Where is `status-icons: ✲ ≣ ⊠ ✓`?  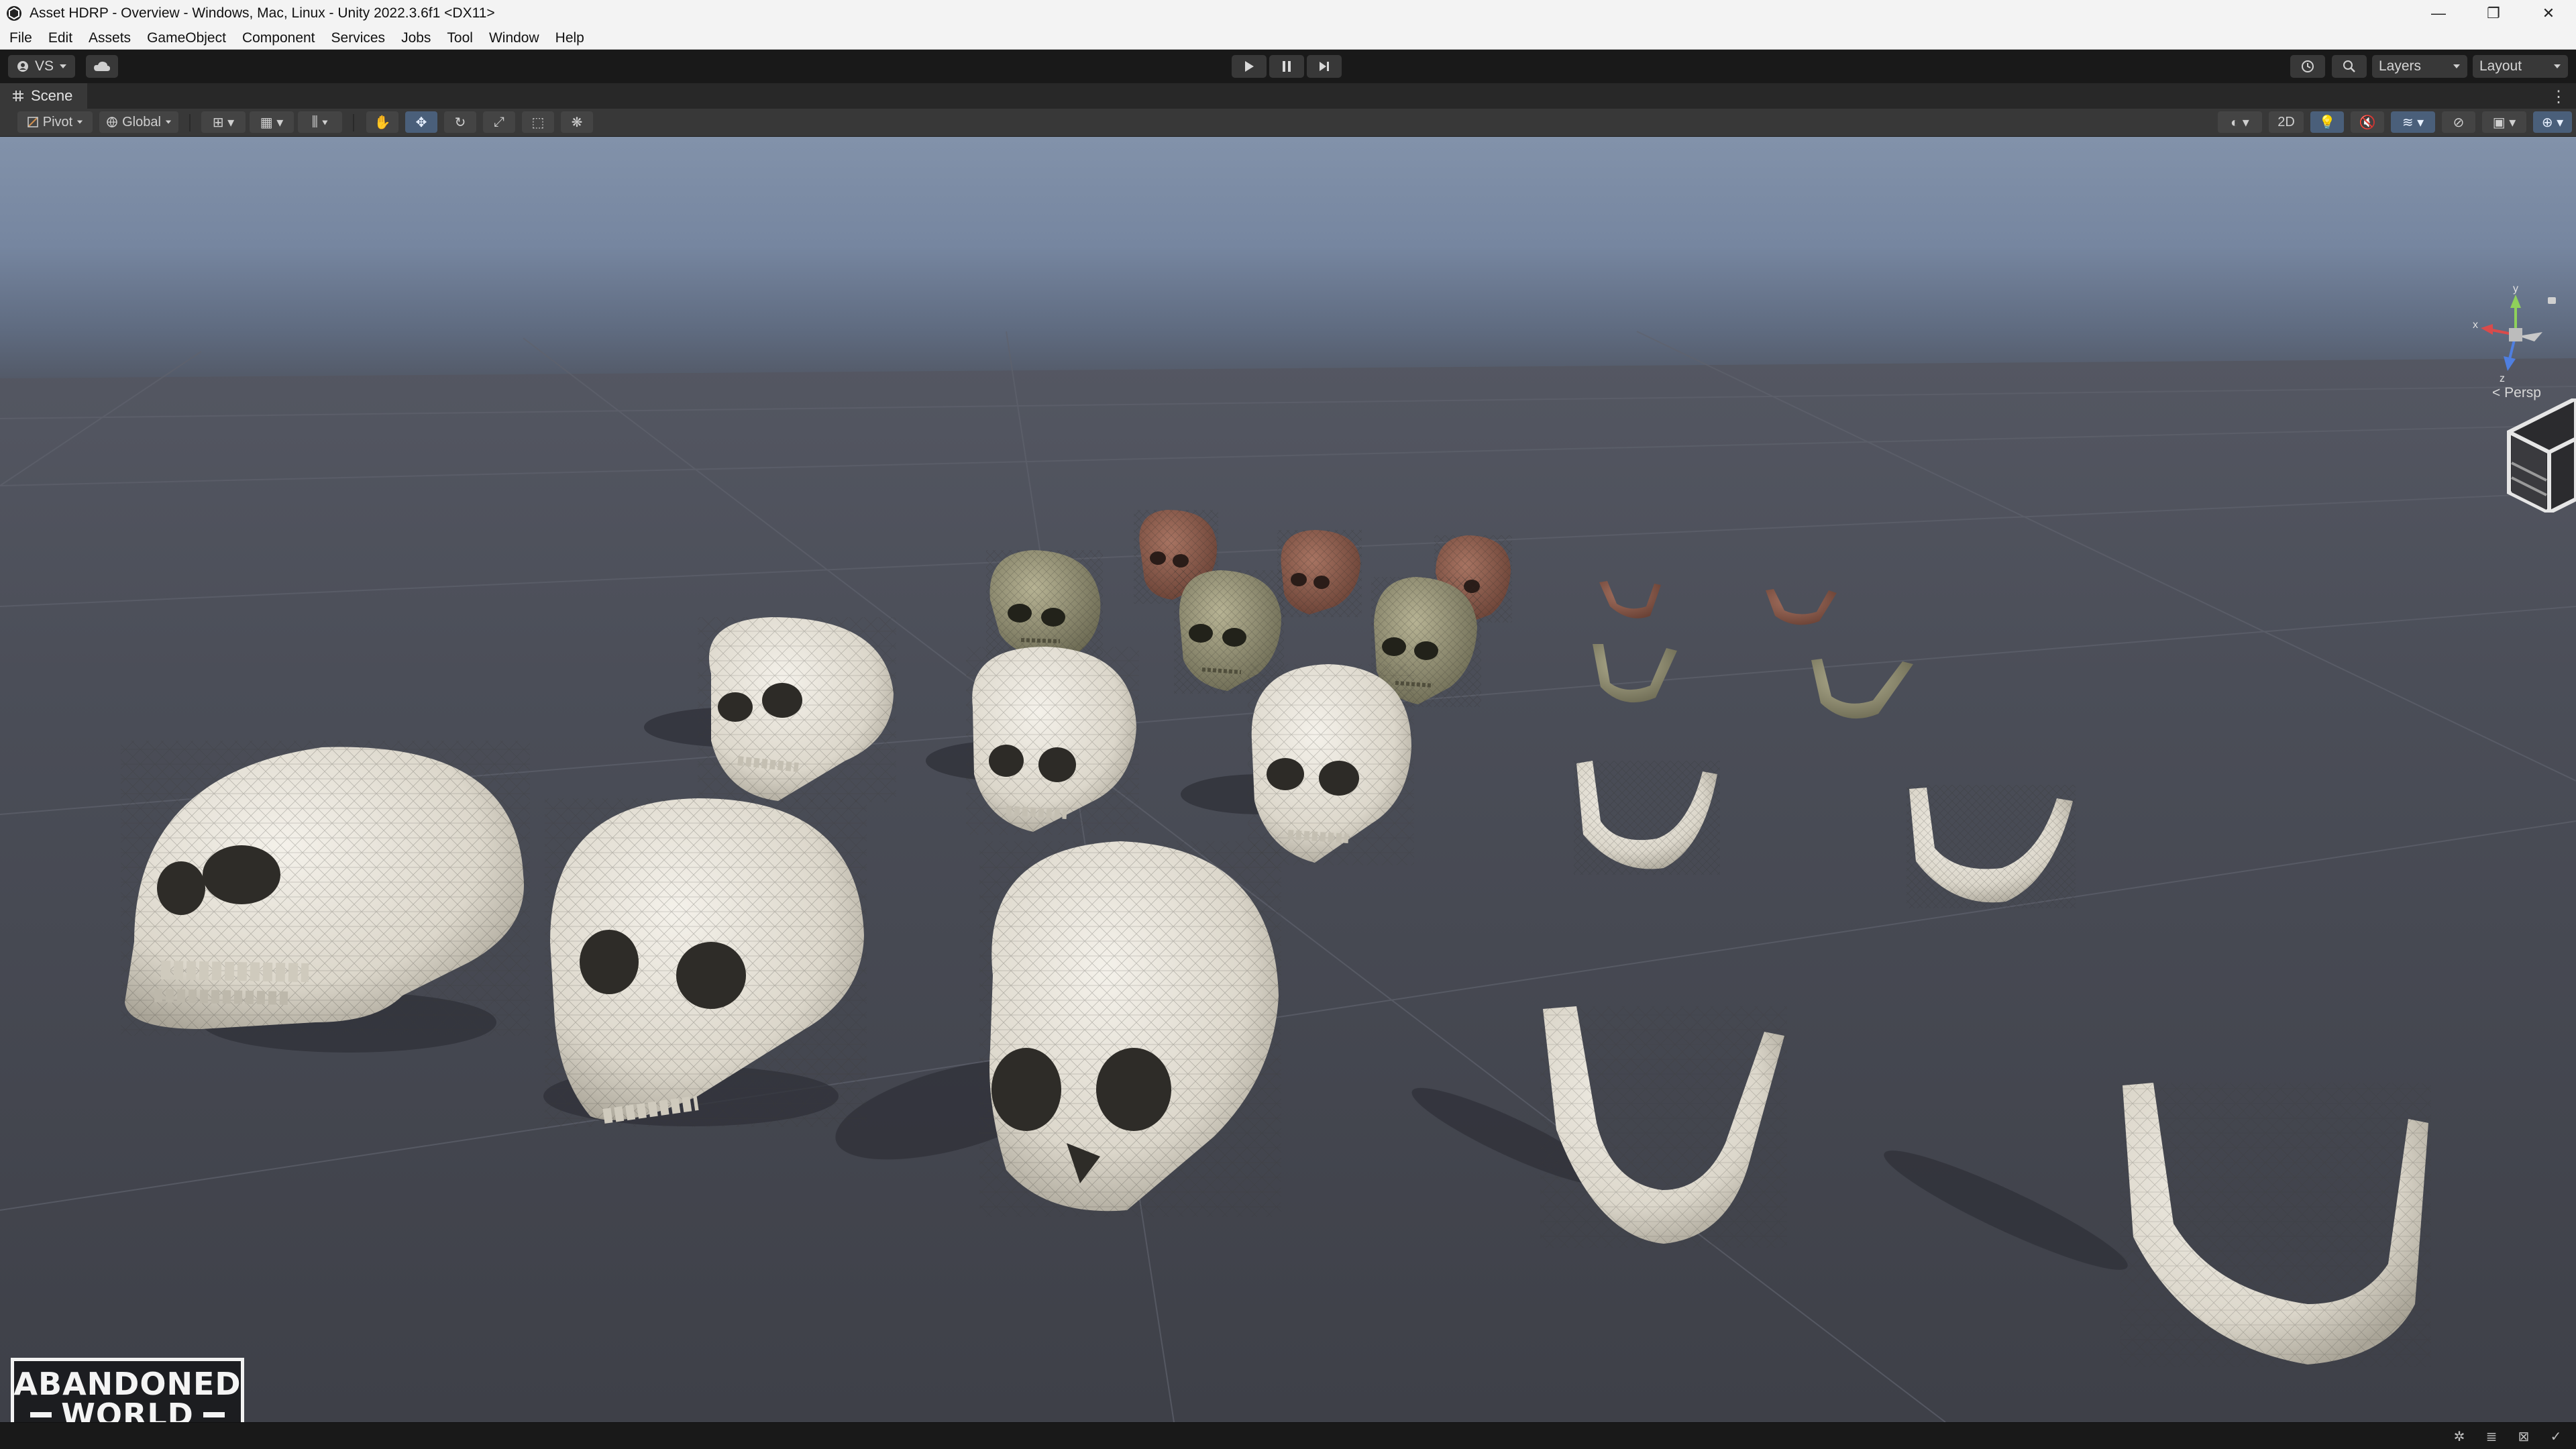 status-icons: ✲ ≣ ⊠ ✓ is located at coordinates (2507, 1436).